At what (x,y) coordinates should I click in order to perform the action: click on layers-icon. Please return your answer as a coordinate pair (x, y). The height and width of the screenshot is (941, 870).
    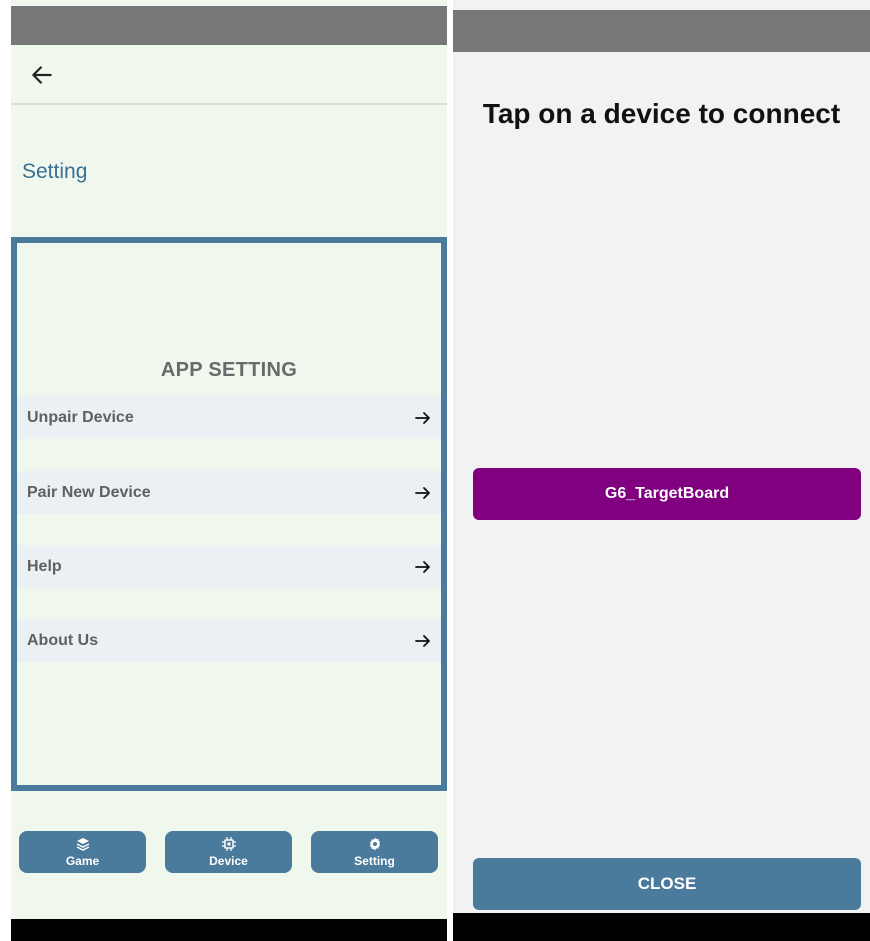
    Looking at the image, I should click on (82, 844).